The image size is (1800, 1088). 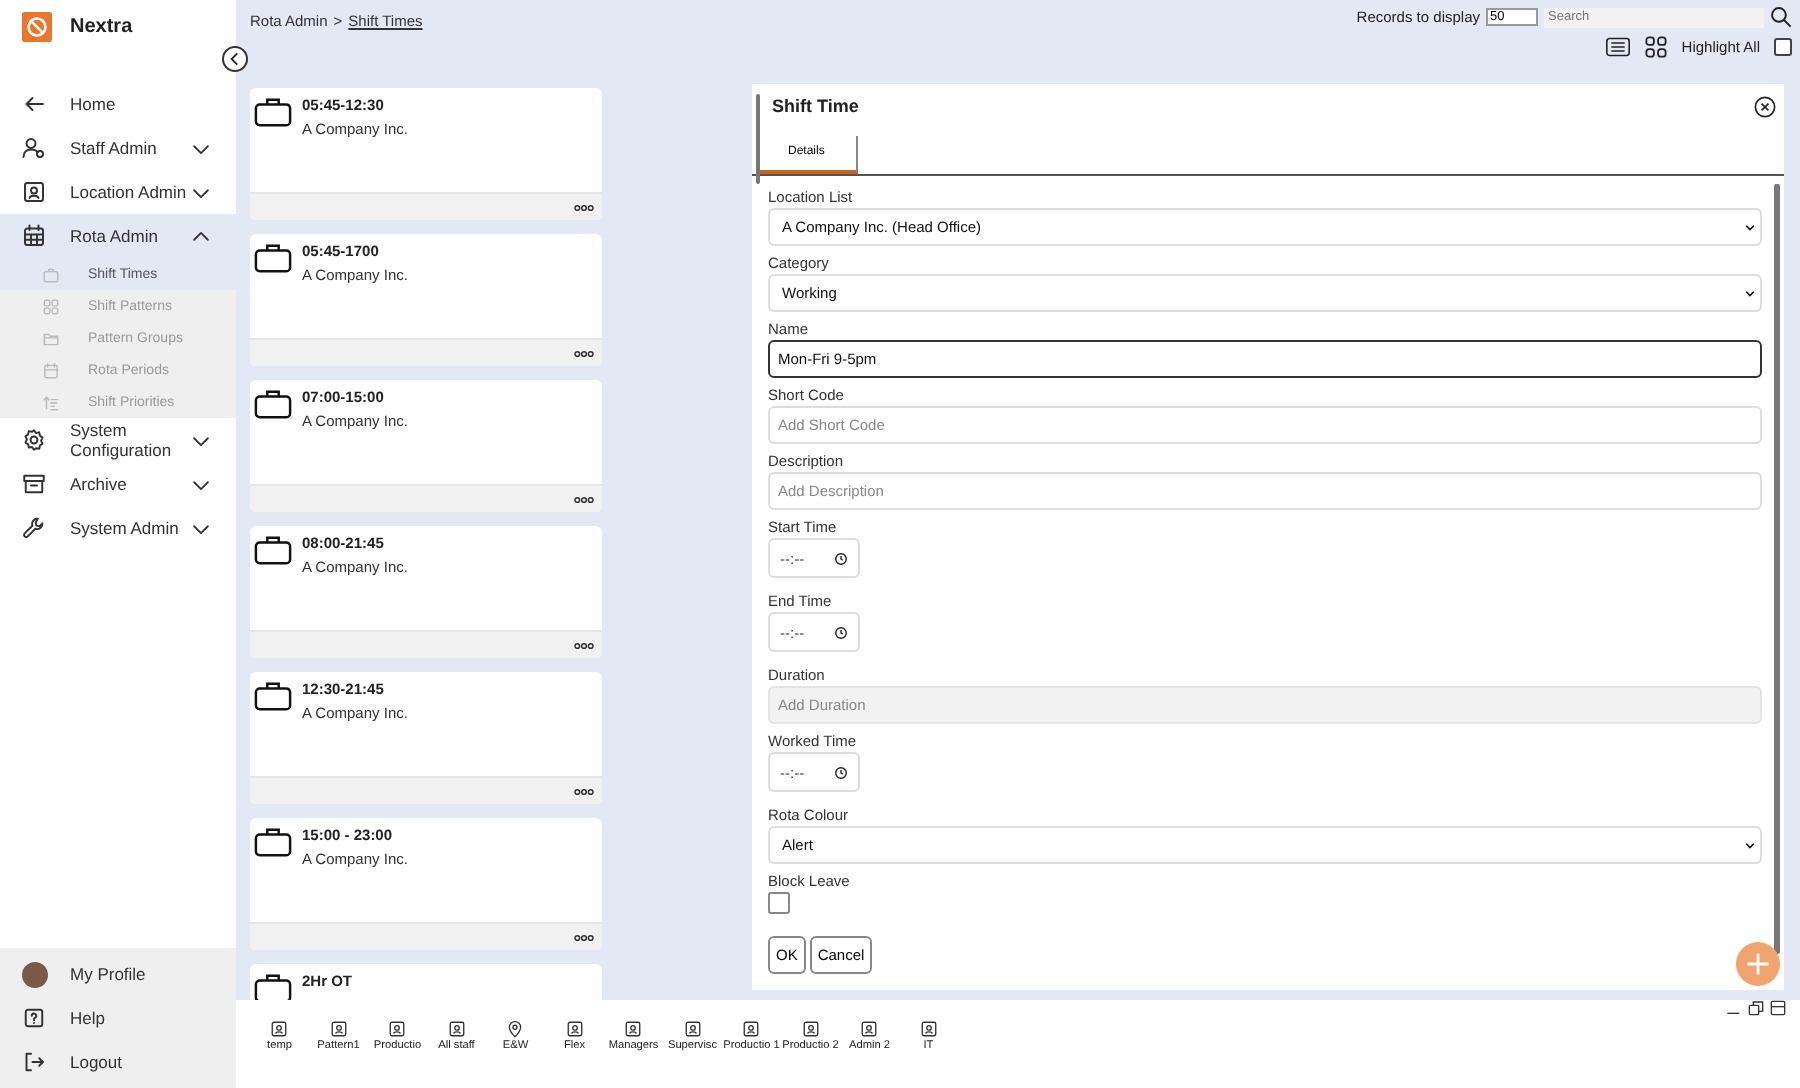 What do you see at coordinates (1765, 107) in the screenshot?
I see `close-icon` at bounding box center [1765, 107].